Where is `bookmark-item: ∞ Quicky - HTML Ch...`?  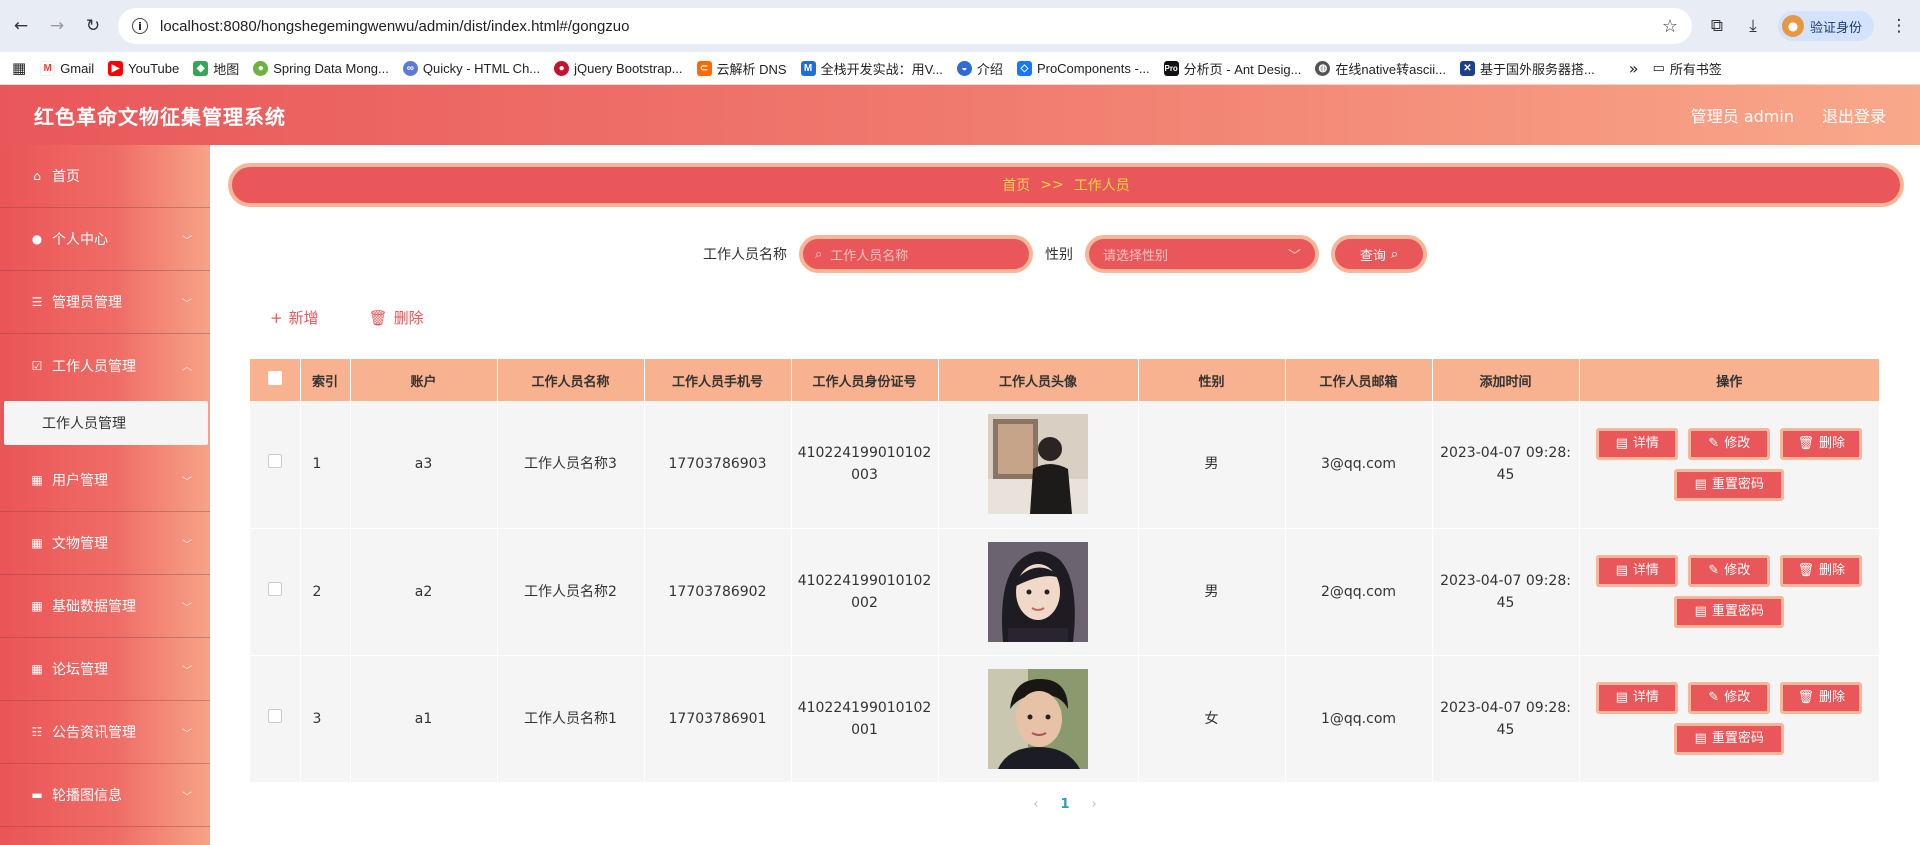
bookmark-item: ∞ Quicky - HTML Ch... is located at coordinates (471, 68).